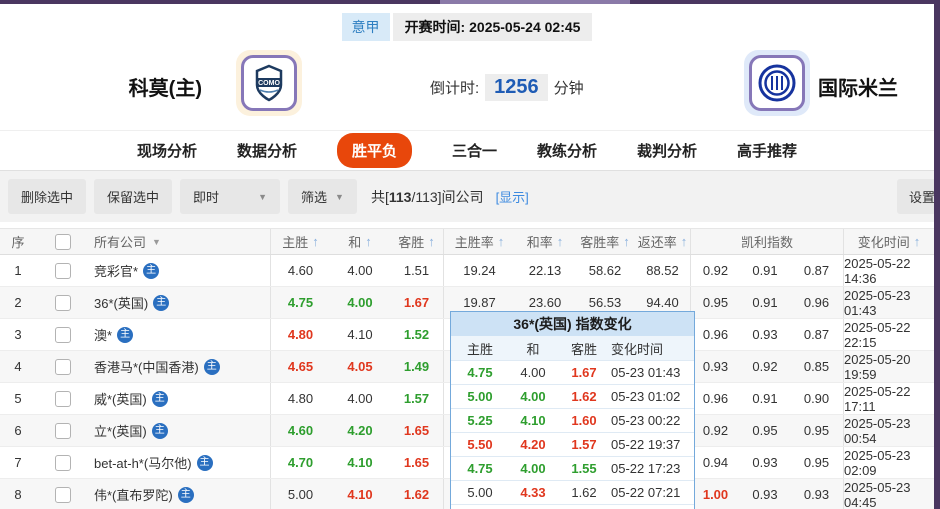  I want to click on popup-change-time: 05-22 07:21, so click(646, 492).